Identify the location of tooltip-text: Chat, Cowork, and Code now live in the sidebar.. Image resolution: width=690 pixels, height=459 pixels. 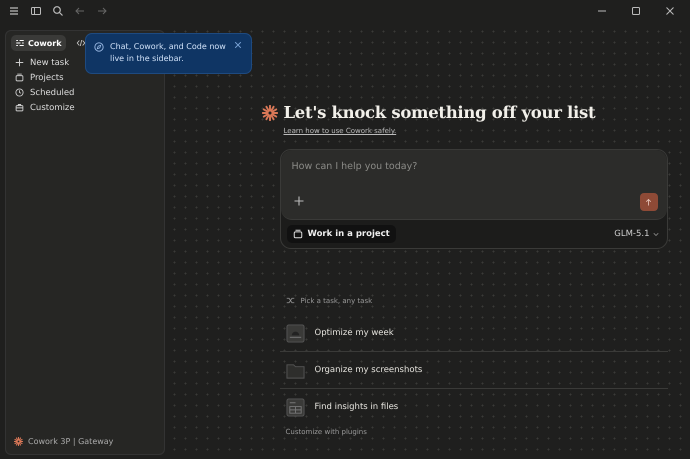
(168, 53).